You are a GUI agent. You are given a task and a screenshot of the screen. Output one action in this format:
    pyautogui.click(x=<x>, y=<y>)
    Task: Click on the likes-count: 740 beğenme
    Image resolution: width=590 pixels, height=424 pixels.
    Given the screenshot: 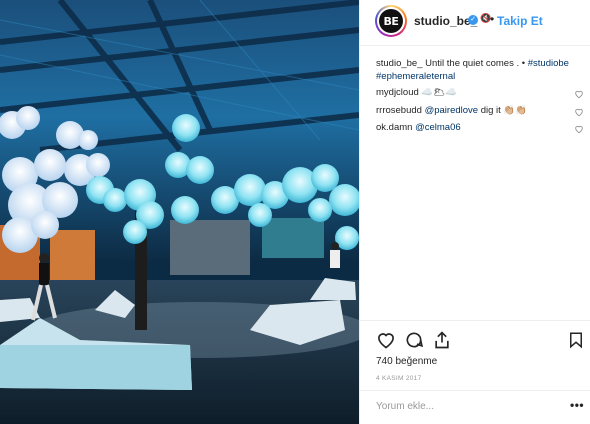 What is the action you would take?
    pyautogui.click(x=406, y=361)
    